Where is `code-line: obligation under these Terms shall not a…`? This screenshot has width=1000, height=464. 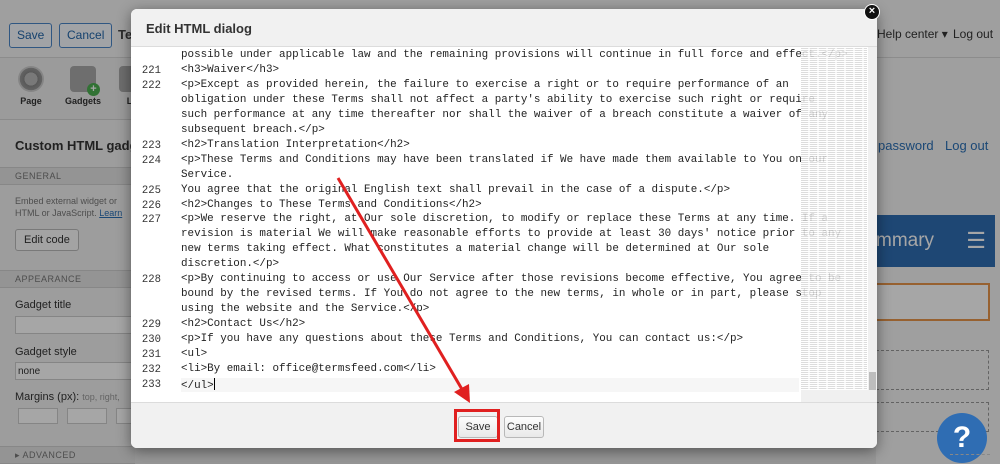 code-line: obligation under these Terms shall not a… is located at coordinates (498, 100).